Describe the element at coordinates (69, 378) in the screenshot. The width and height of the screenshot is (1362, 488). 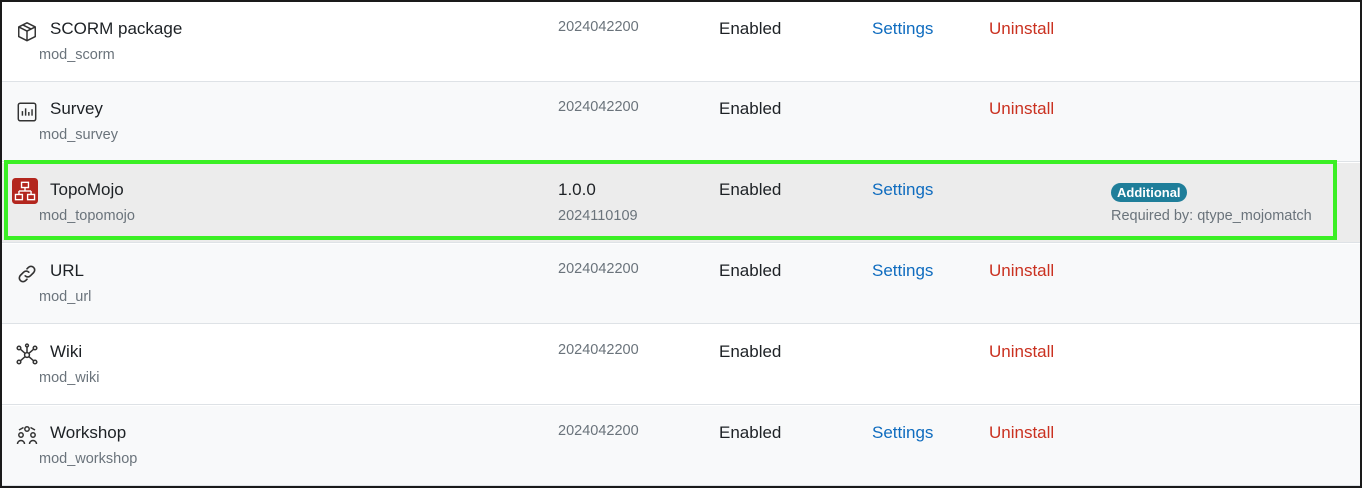
I see `plugin-component: mod_wiki` at that location.